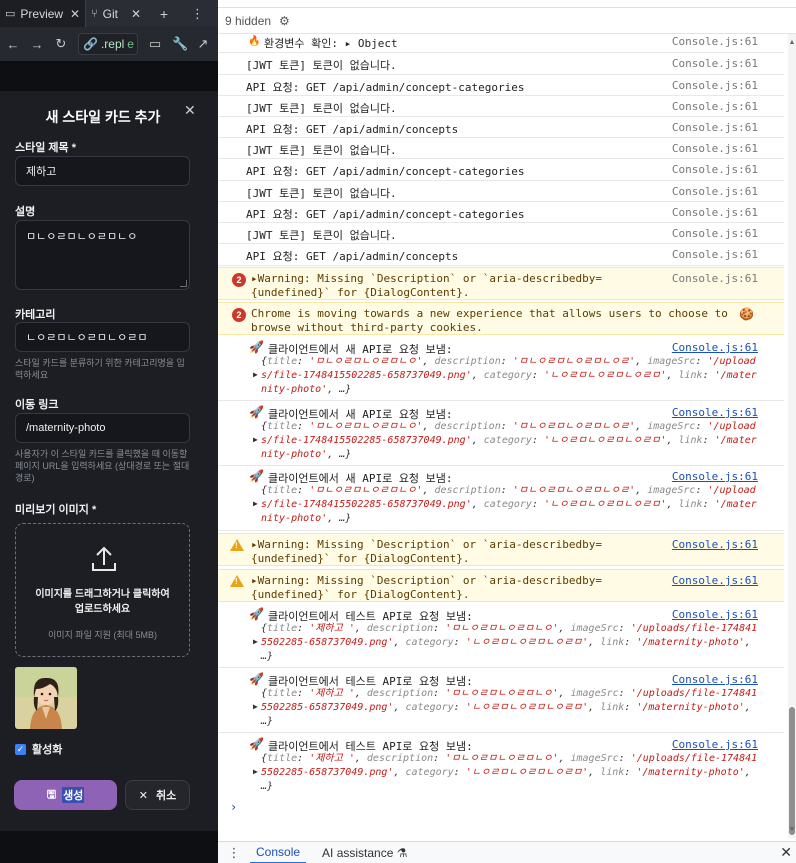 This screenshot has width=796, height=863. What do you see at coordinates (13, 44) in the screenshot?
I see `back-arrow-icon: ←` at bounding box center [13, 44].